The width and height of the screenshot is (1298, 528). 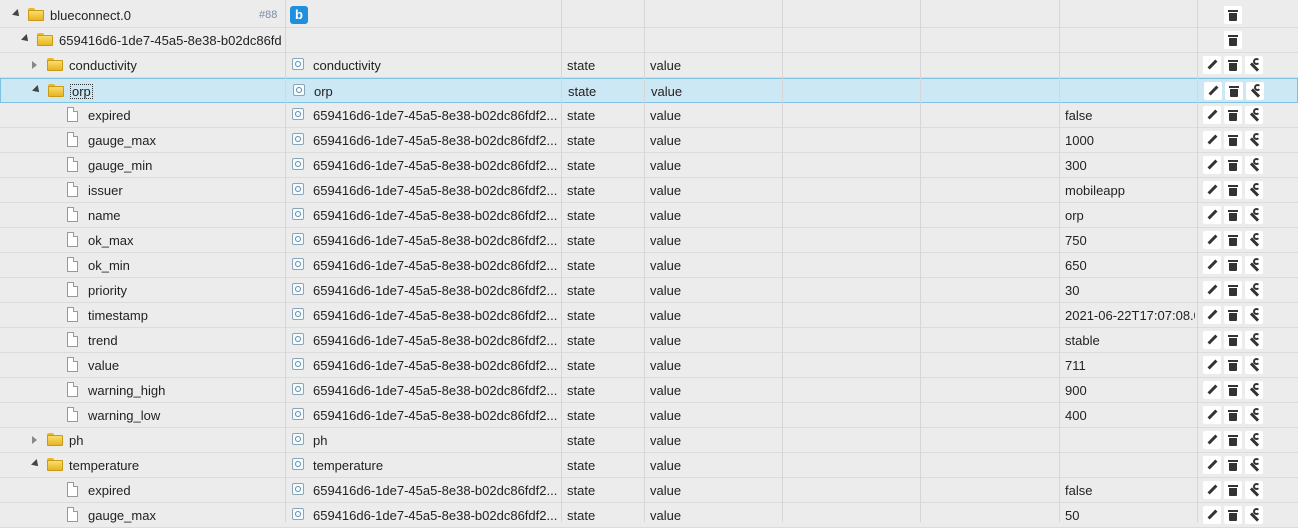 What do you see at coordinates (649, 440) in the screenshot?
I see `tree-row: ph ph state value` at bounding box center [649, 440].